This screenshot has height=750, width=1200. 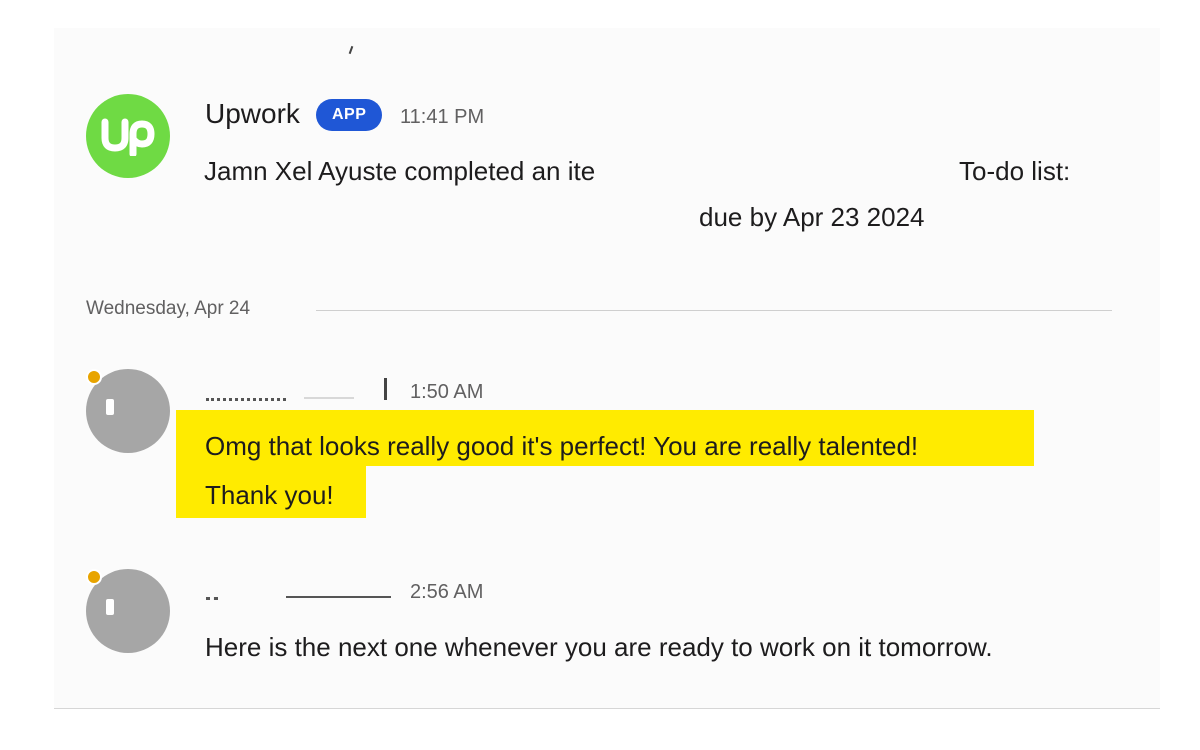 I want to click on upwork-logo-icon, so click(x=128, y=136).